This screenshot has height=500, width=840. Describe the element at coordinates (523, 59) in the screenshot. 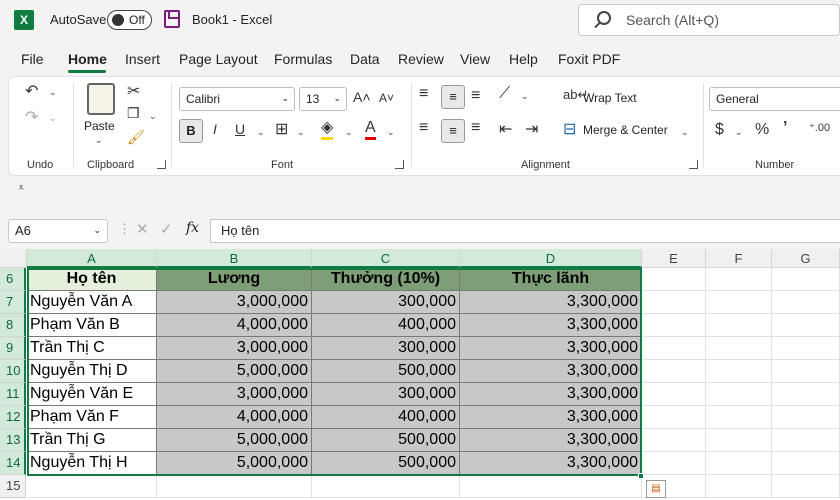

I see `tab-help: Help` at that location.